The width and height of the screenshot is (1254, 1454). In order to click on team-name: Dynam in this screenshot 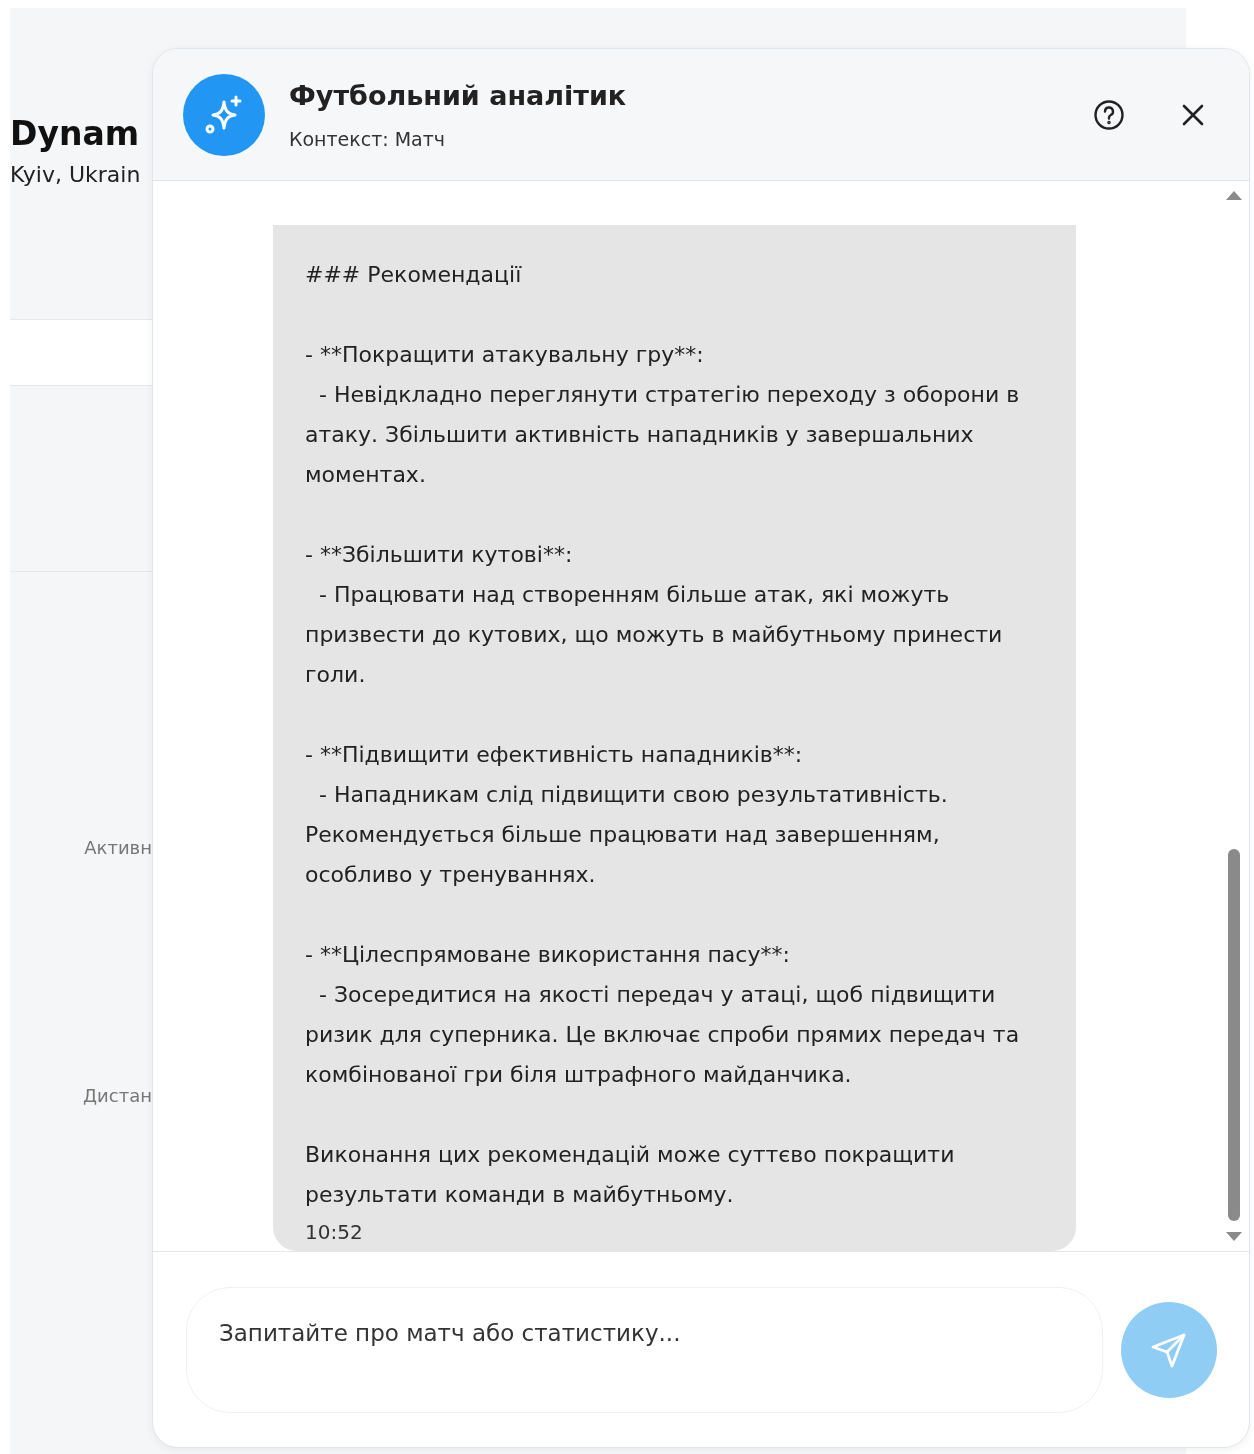, I will do `click(75, 134)`.